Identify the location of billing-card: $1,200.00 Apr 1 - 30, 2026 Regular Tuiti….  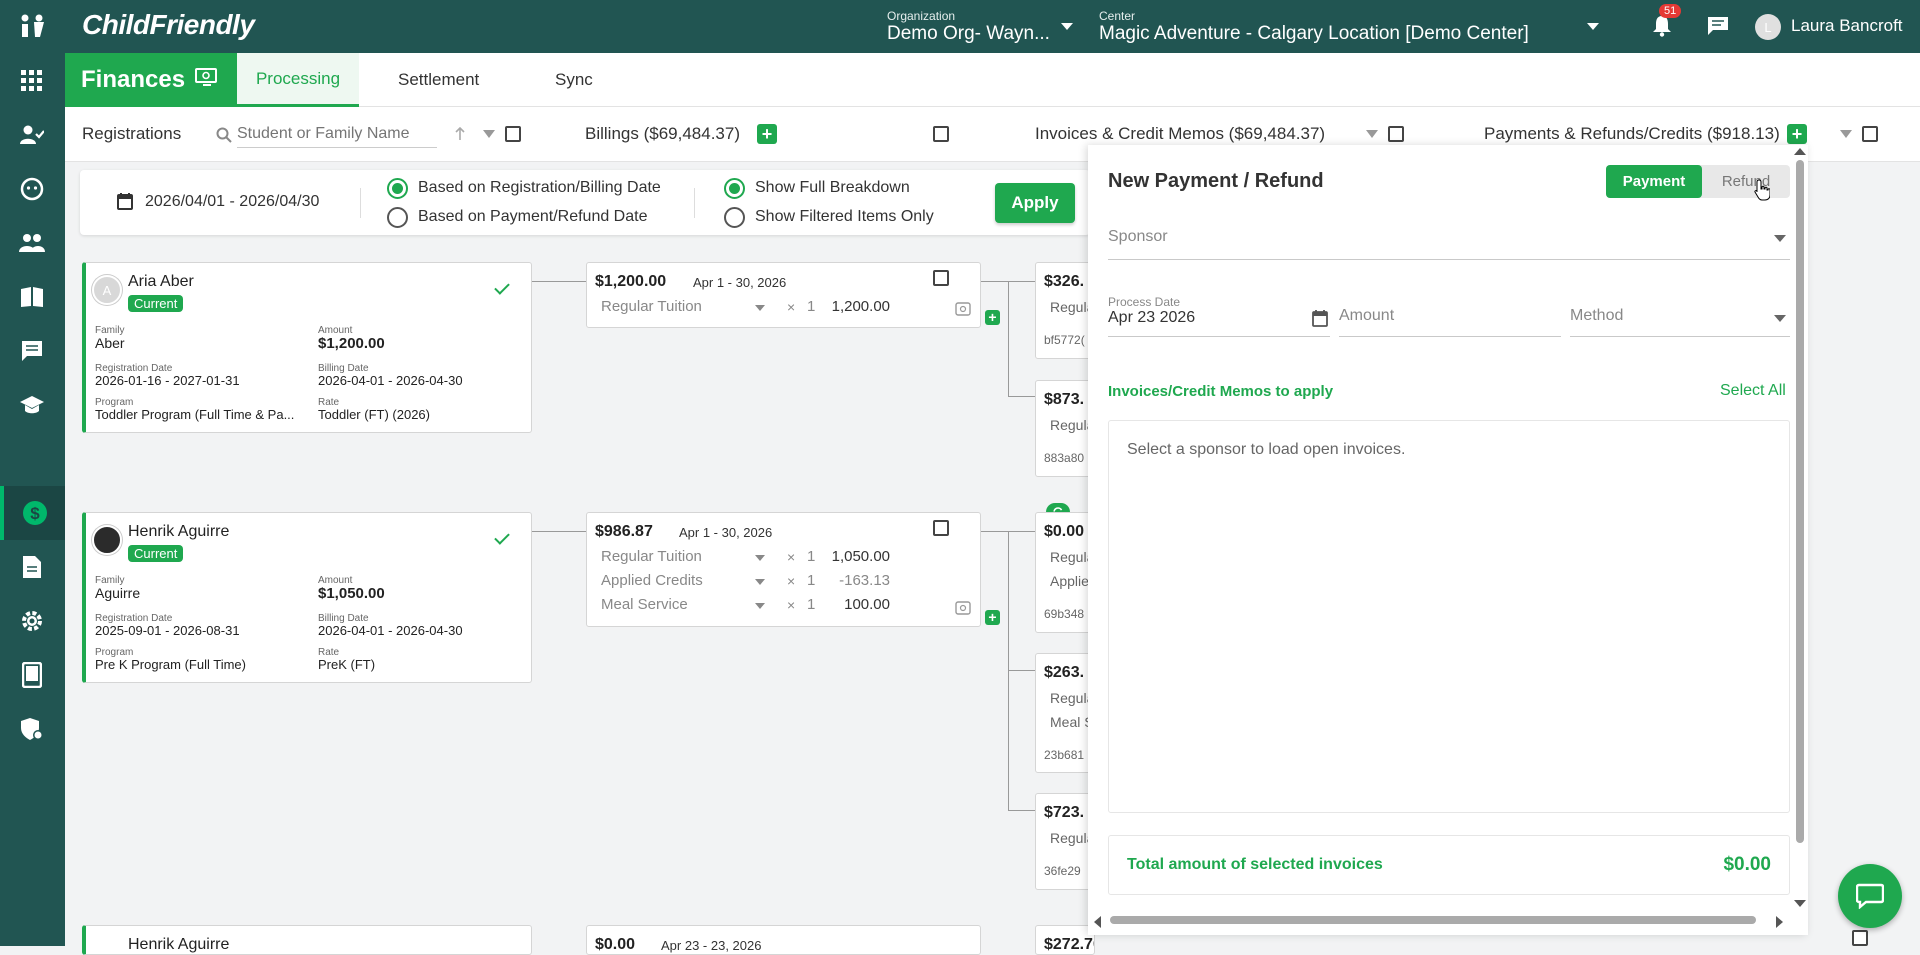
(783, 295).